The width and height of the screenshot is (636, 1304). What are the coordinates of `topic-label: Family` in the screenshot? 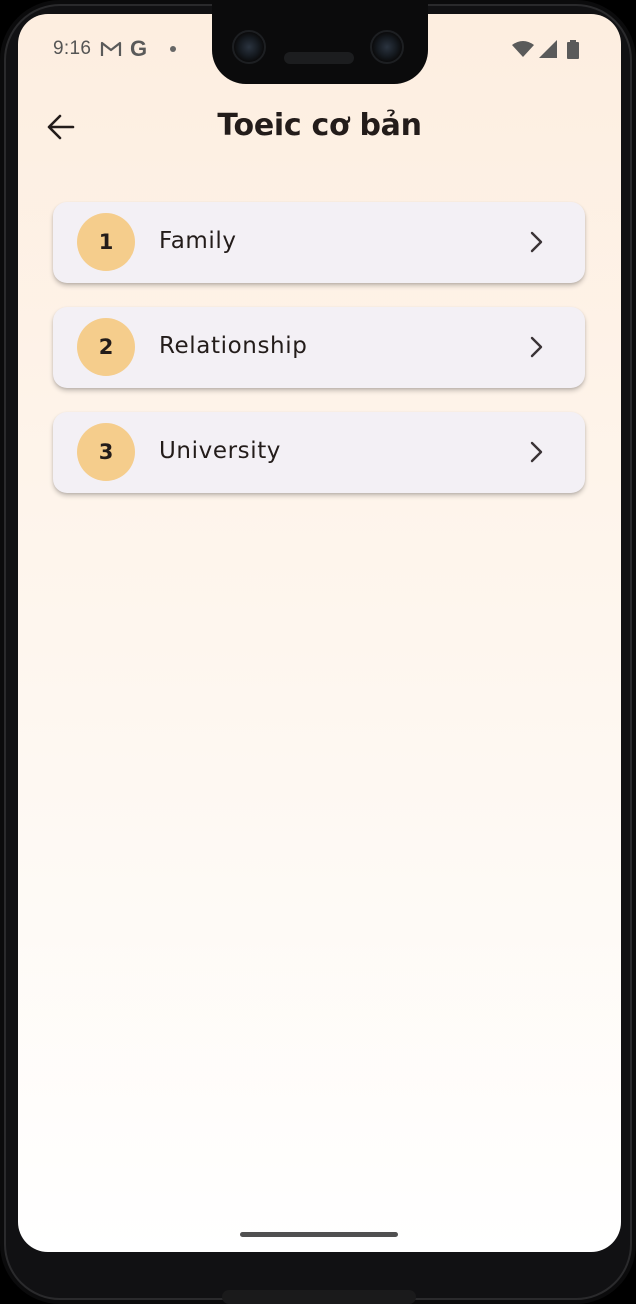 It's located at (198, 241).